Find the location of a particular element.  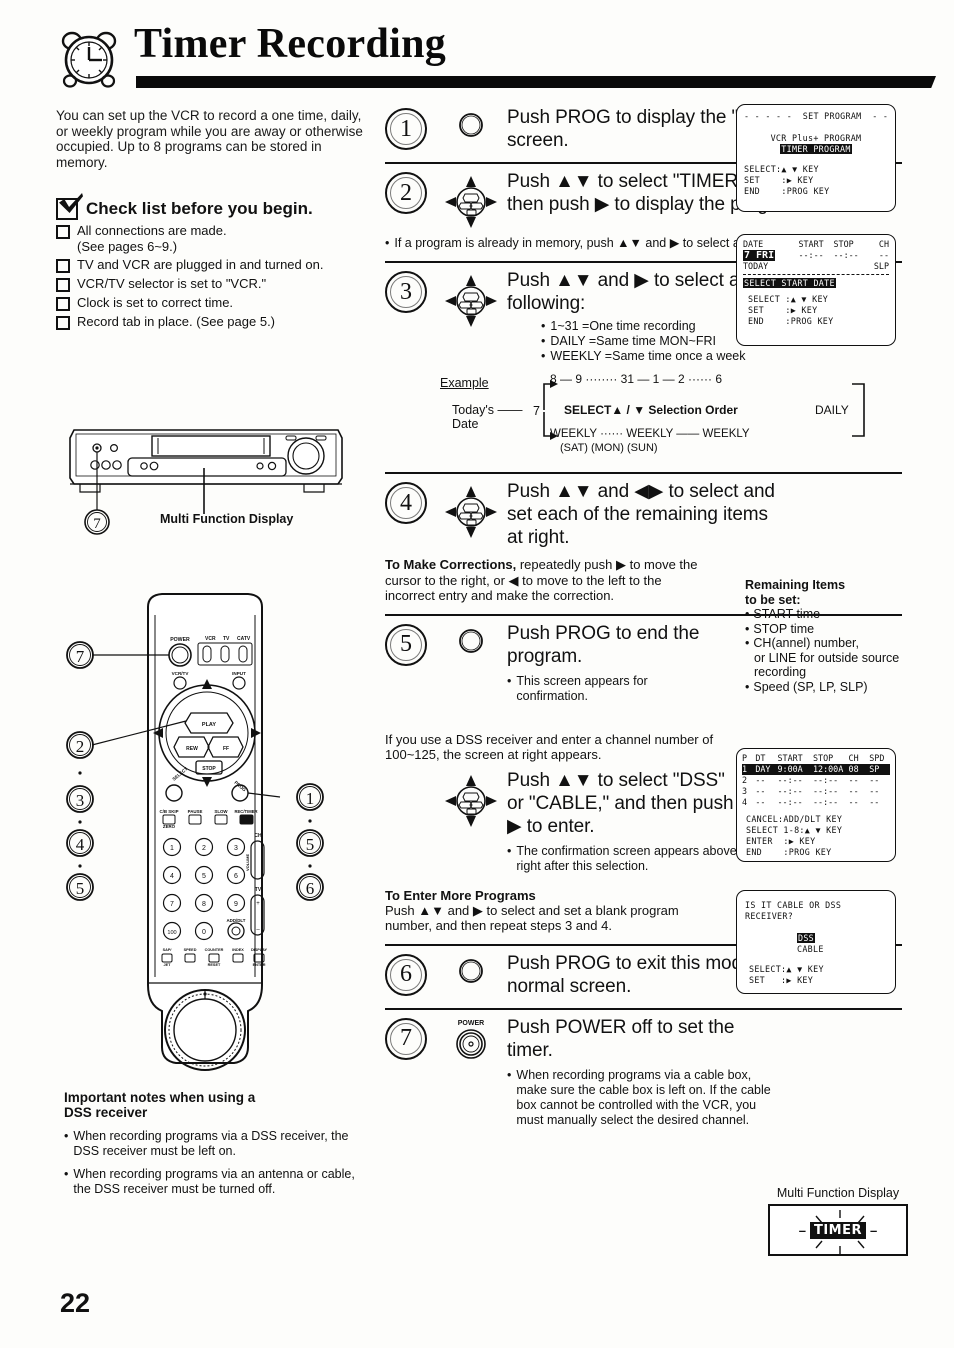

step-number-spacer is located at coordinates (410, 770).